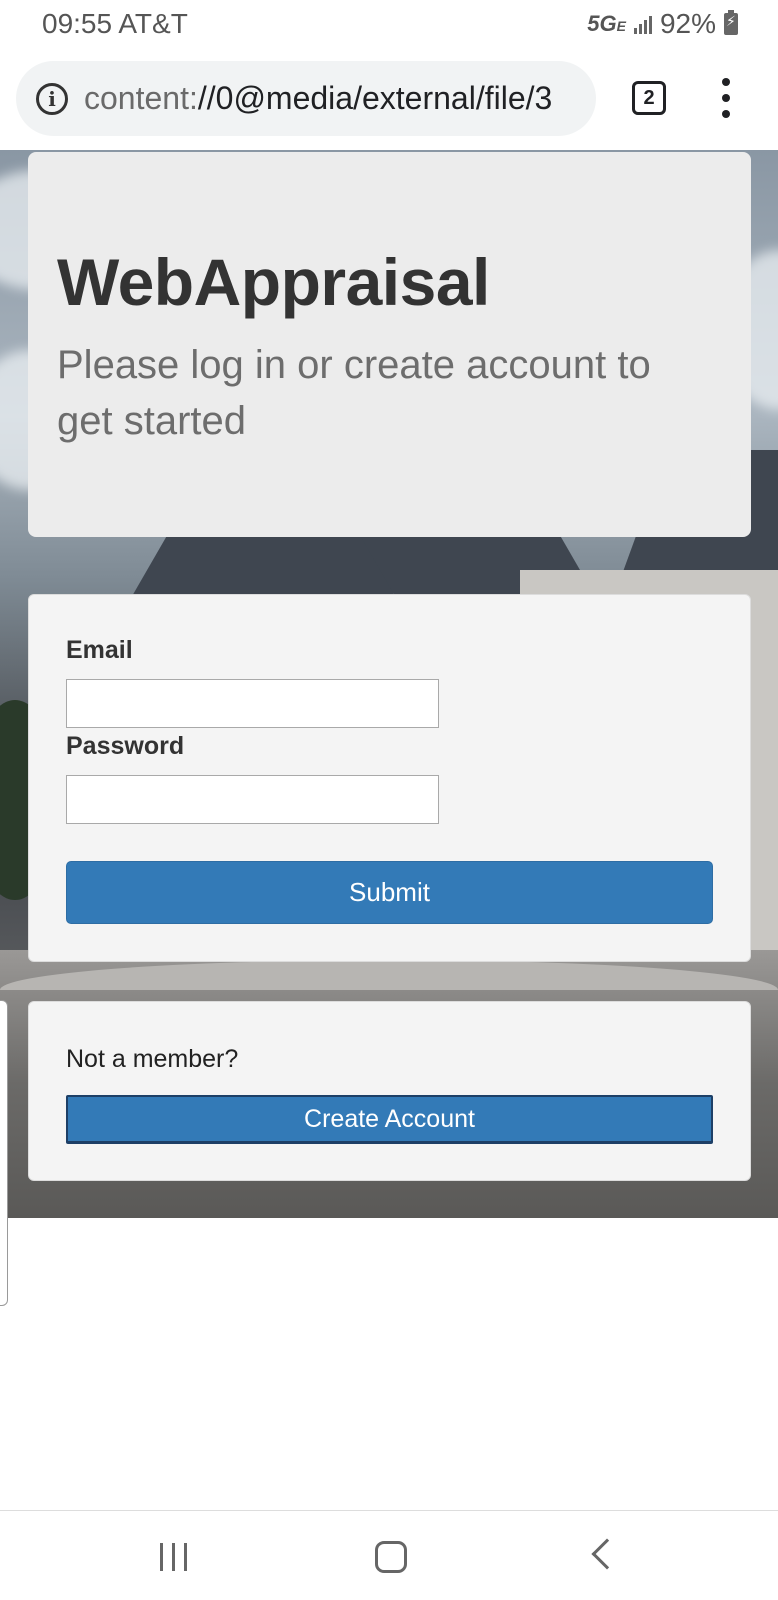 The image size is (778, 1600). Describe the element at coordinates (726, 98) in the screenshot. I see `menu-icon` at that location.